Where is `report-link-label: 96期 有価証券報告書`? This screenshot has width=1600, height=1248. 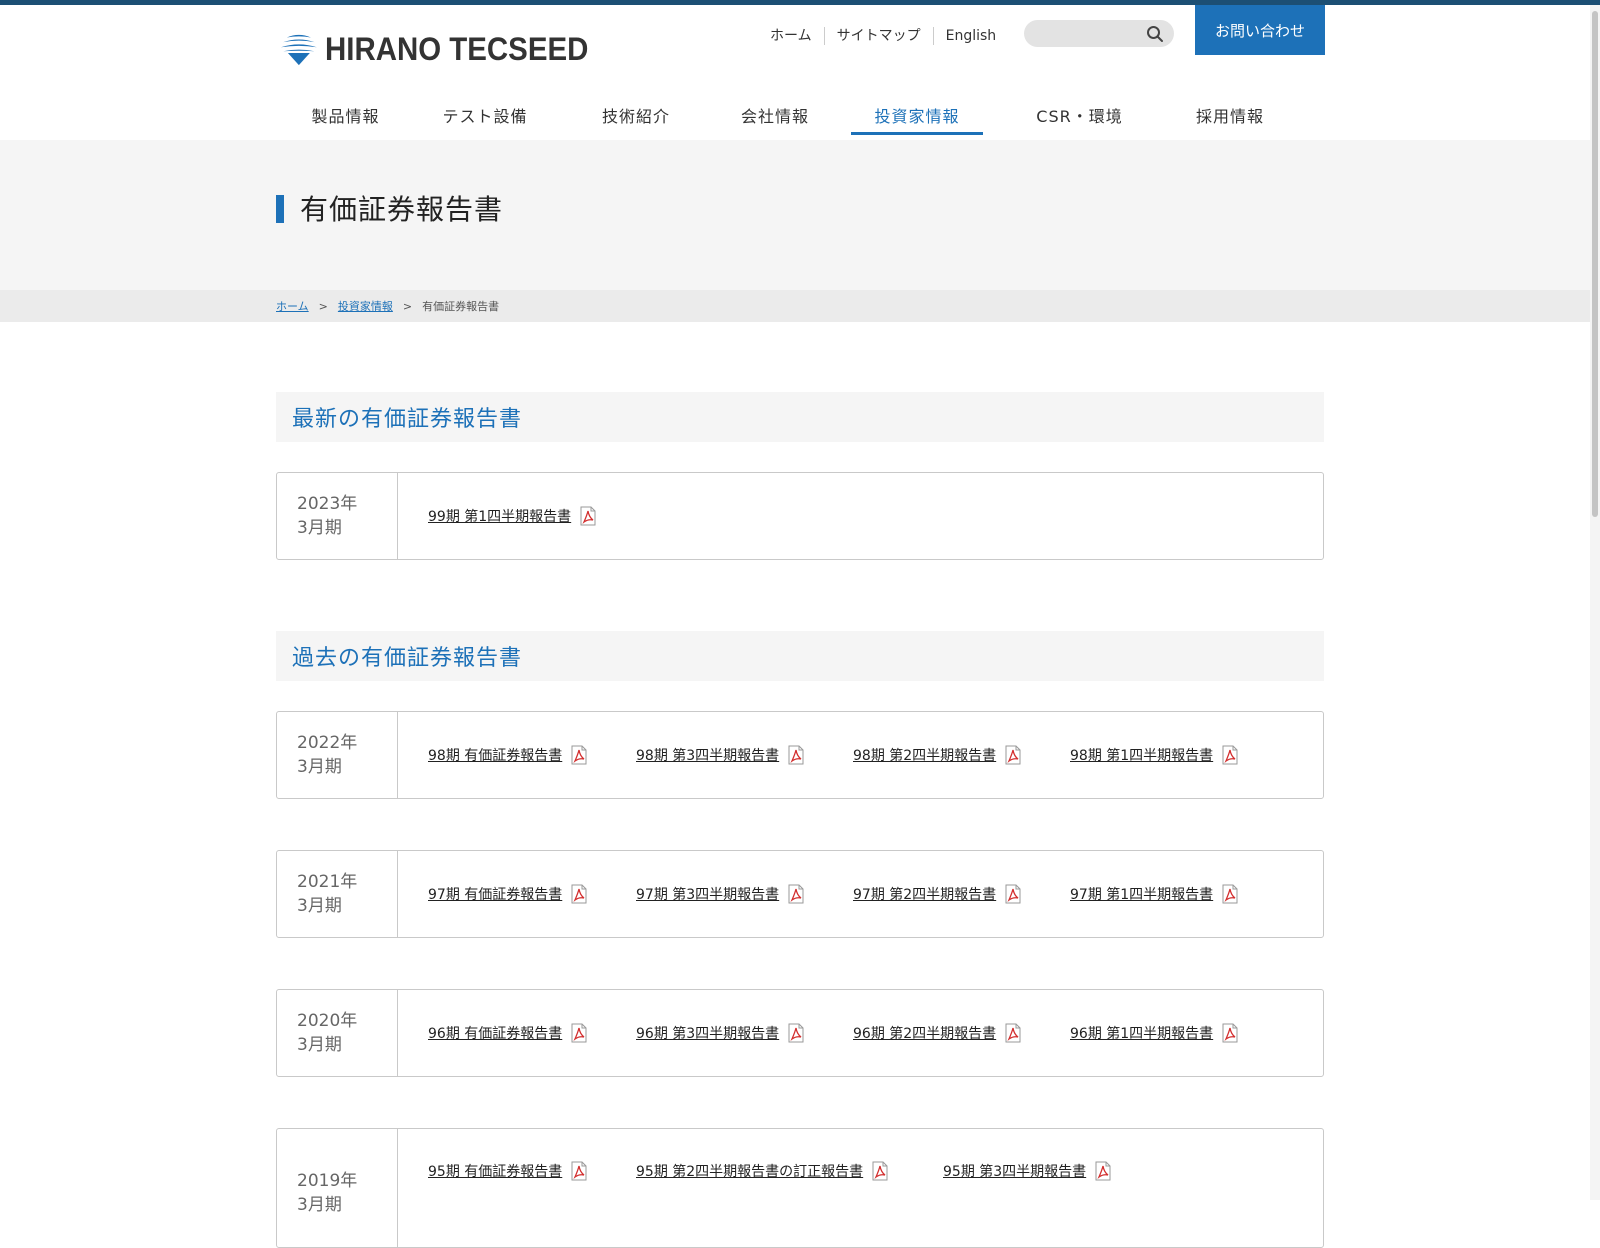
report-link-label: 96期 有価証券報告書 is located at coordinates (495, 1034).